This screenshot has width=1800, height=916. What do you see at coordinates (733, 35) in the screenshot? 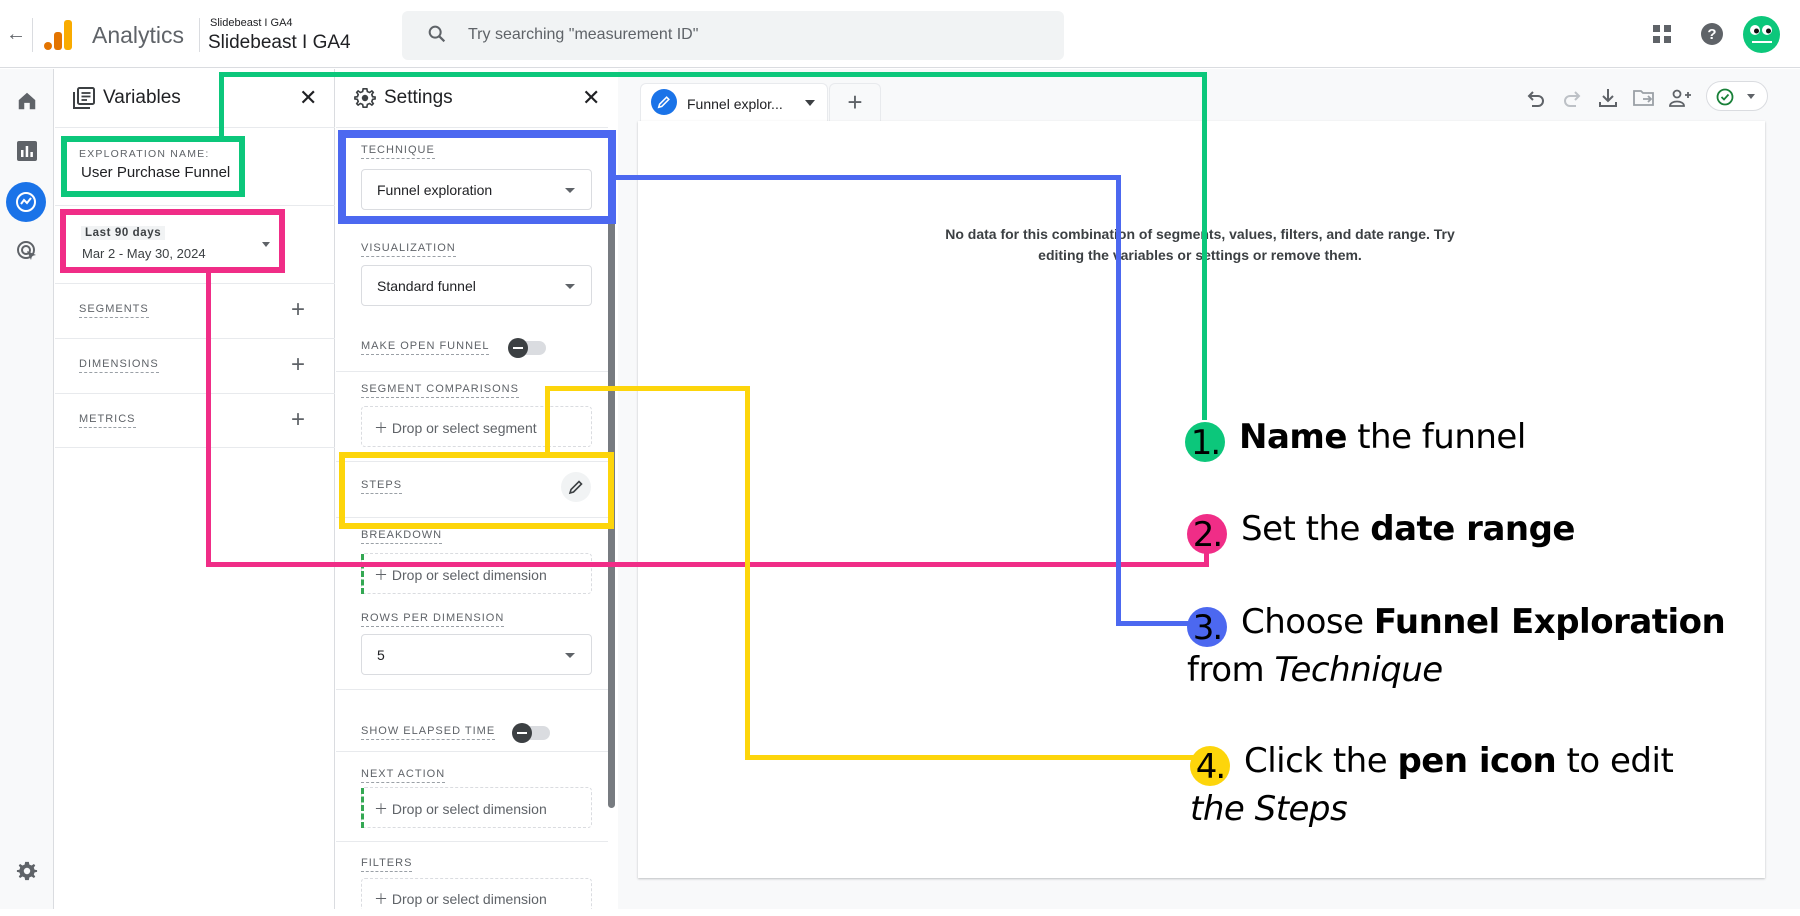
I see `search-bar: Try searching "measurement ID"` at bounding box center [733, 35].